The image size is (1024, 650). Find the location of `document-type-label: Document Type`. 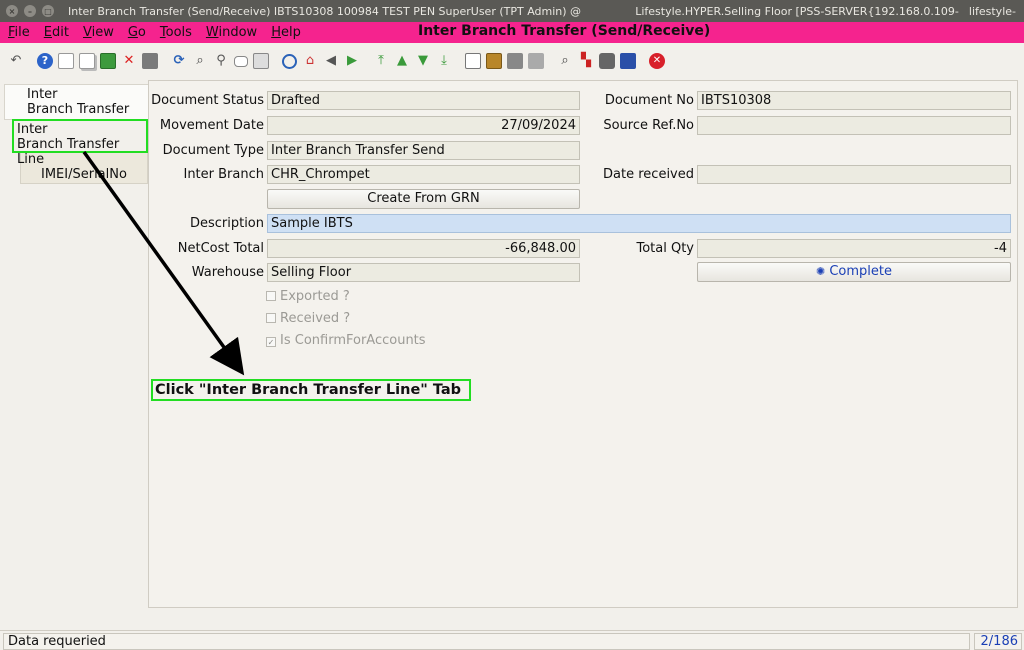

document-type-label: Document Type is located at coordinates (213, 150).